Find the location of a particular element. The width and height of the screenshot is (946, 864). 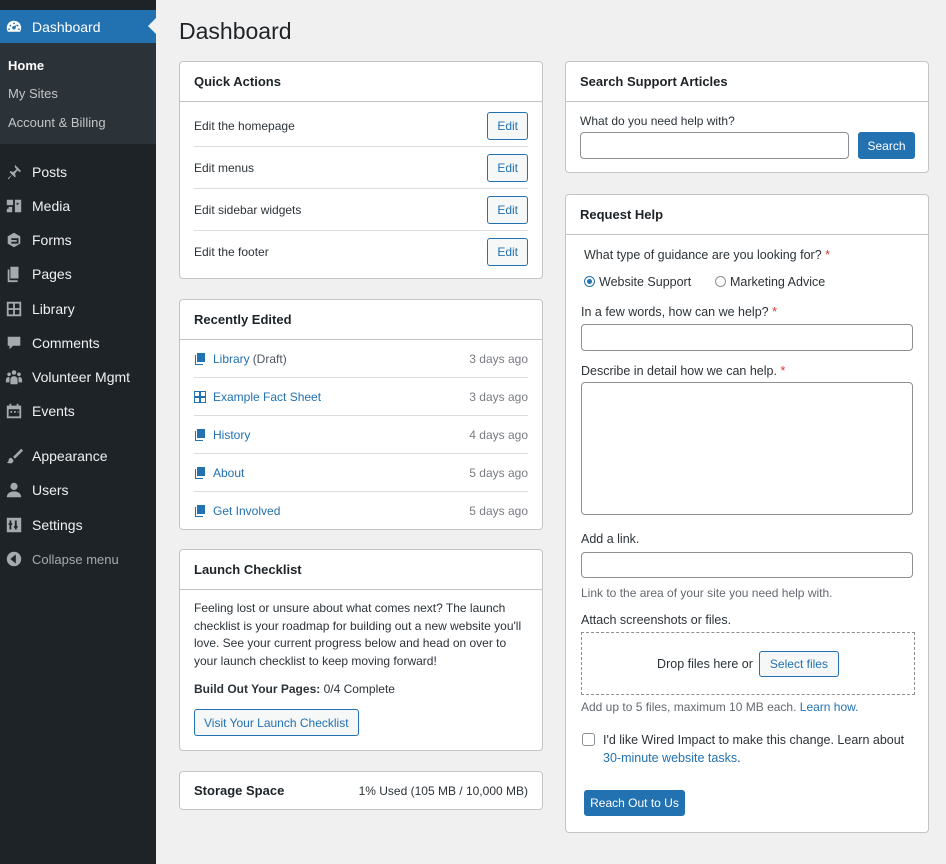

sidebar-item-media: Media is located at coordinates (78, 206).